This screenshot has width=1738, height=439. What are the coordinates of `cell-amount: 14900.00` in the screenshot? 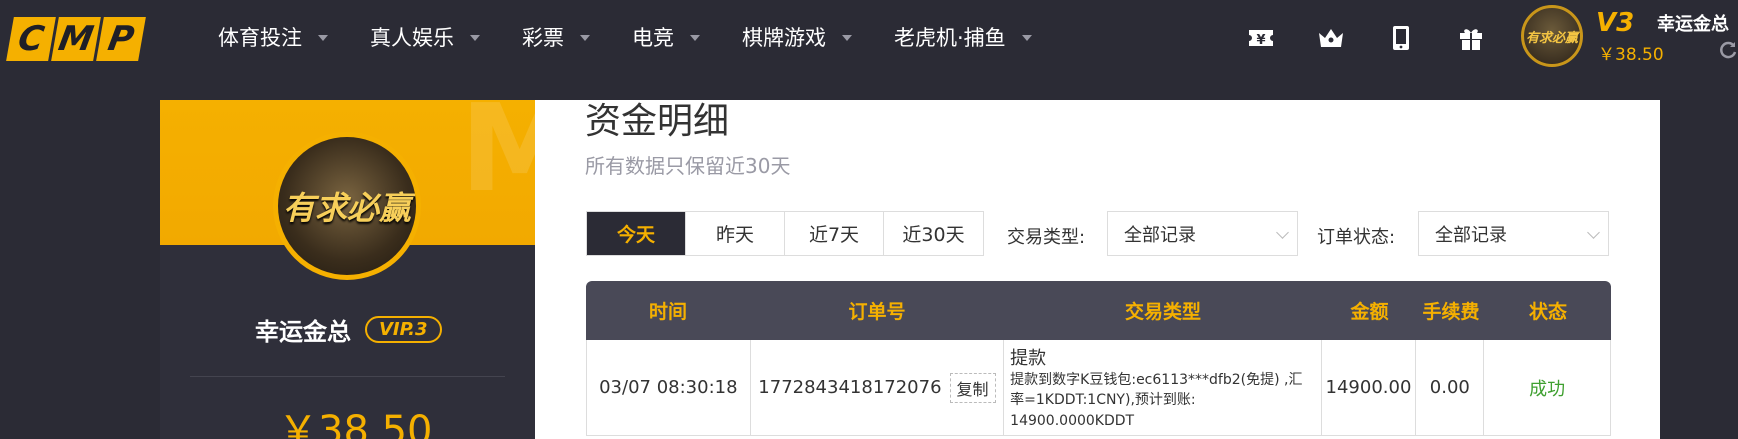 It's located at (1369, 387).